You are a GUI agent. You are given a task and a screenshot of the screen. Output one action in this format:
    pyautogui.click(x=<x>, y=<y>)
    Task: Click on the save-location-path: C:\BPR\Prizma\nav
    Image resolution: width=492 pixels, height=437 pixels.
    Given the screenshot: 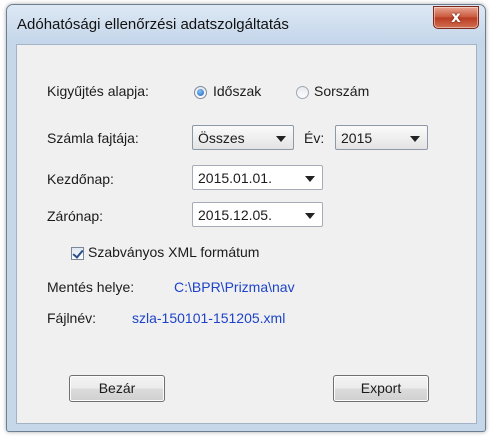 What is the action you would take?
    pyautogui.click(x=234, y=287)
    